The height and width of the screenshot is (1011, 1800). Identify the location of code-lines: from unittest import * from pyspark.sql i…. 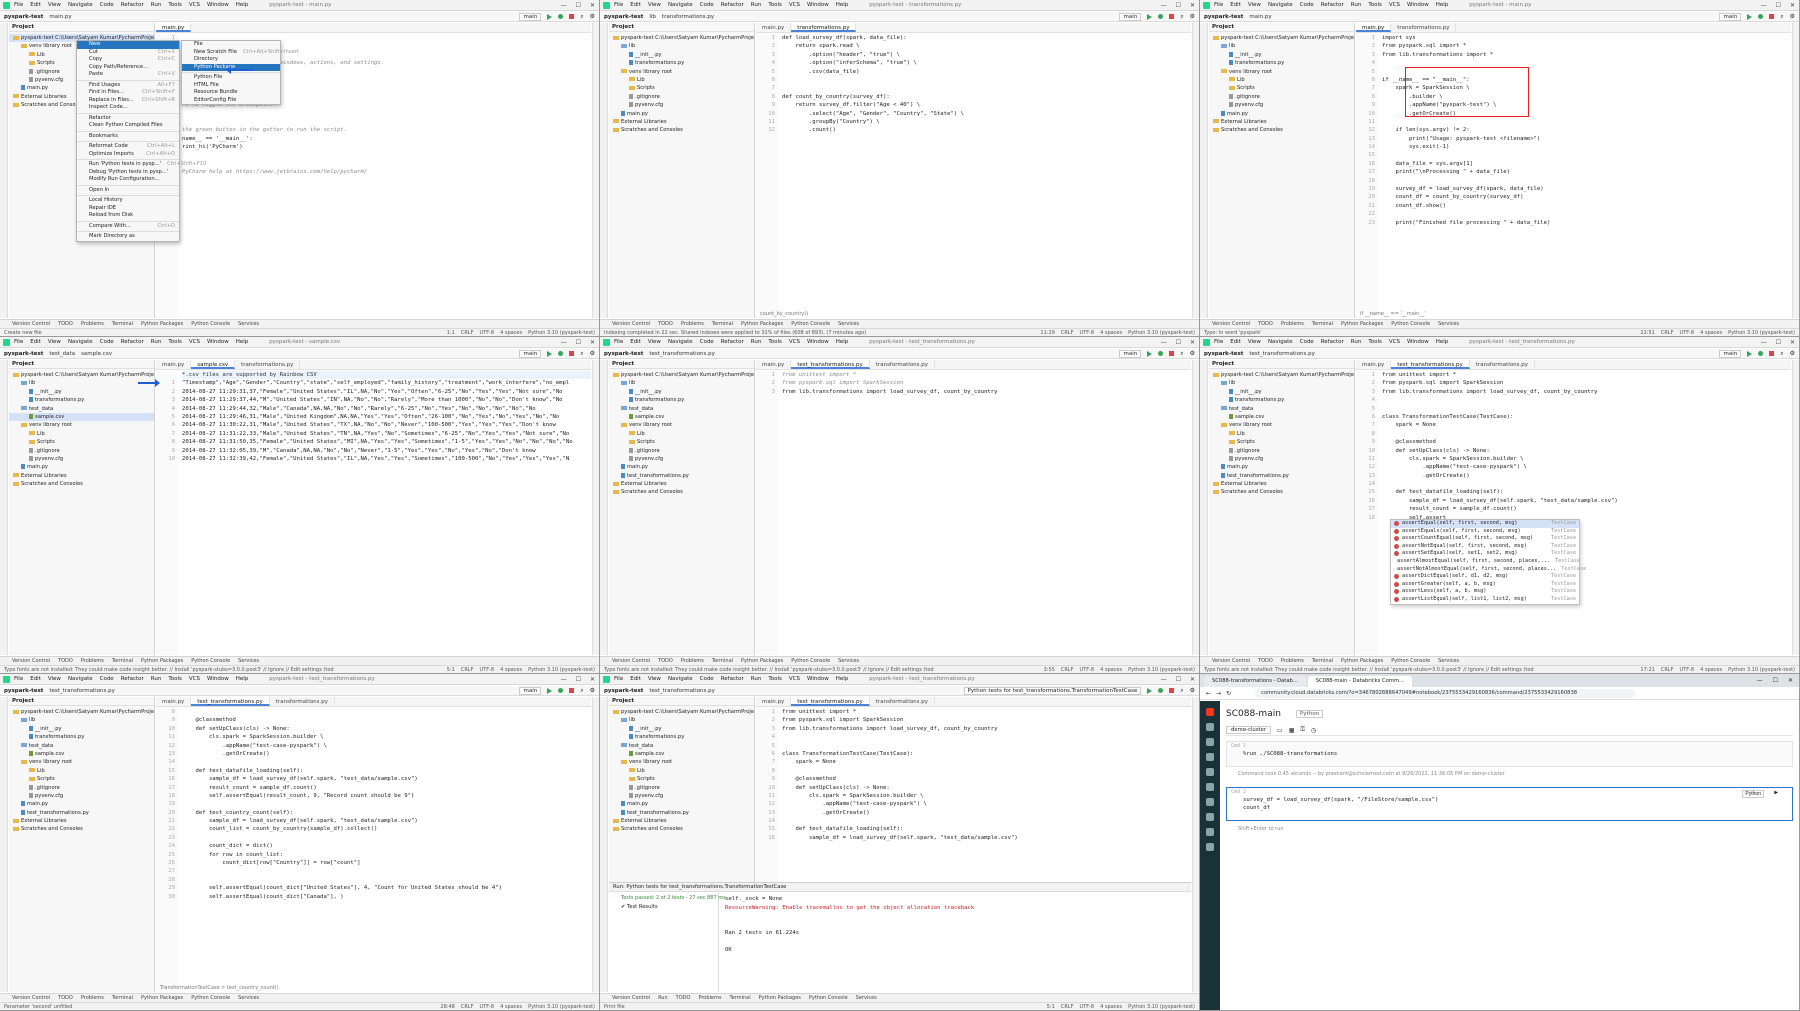
(1586, 513).